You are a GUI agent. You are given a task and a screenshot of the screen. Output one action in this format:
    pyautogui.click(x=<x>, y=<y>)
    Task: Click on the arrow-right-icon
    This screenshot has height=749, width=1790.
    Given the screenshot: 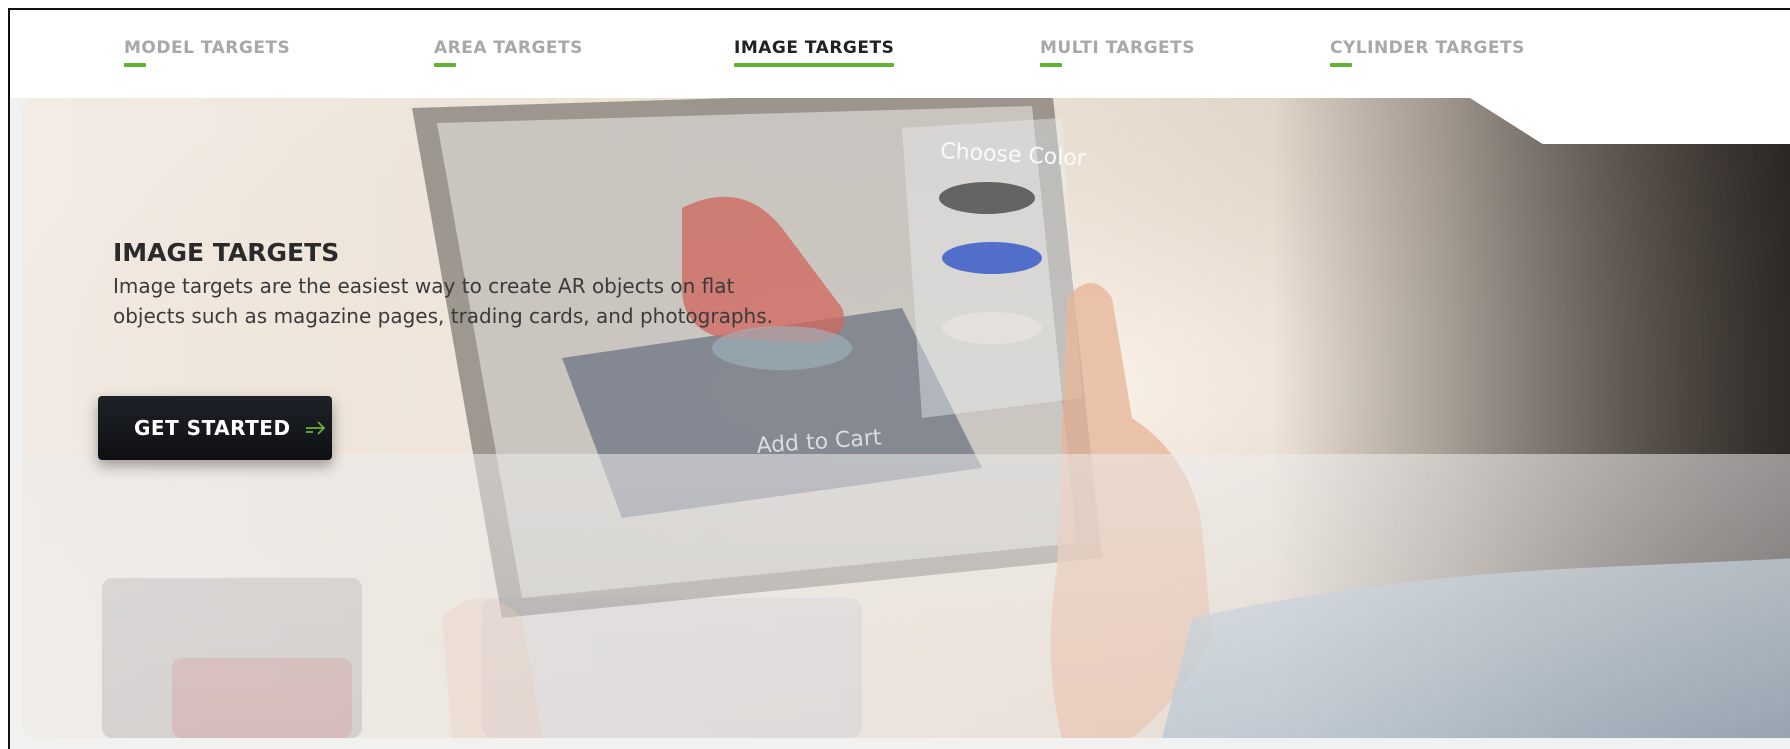 What is the action you would take?
    pyautogui.click(x=316, y=428)
    